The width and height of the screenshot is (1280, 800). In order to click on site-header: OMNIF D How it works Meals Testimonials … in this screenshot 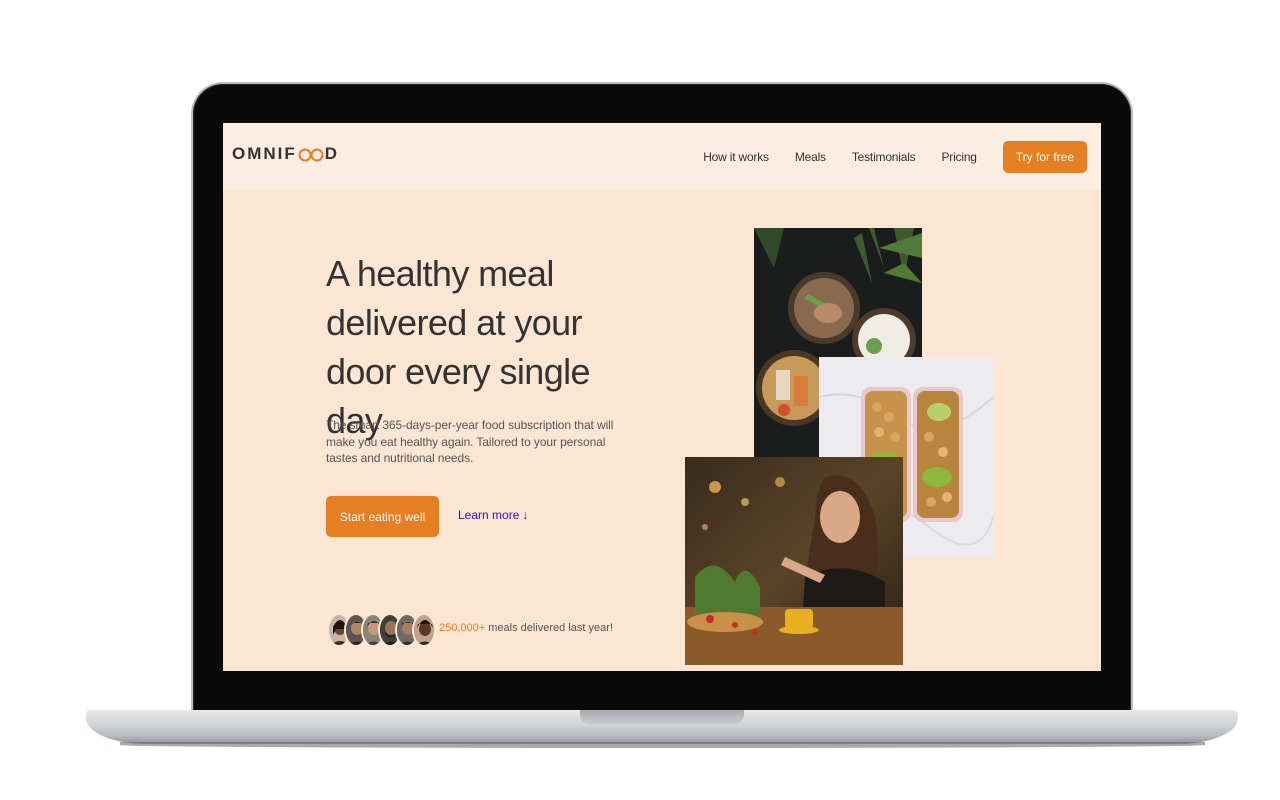, I will do `click(662, 156)`.